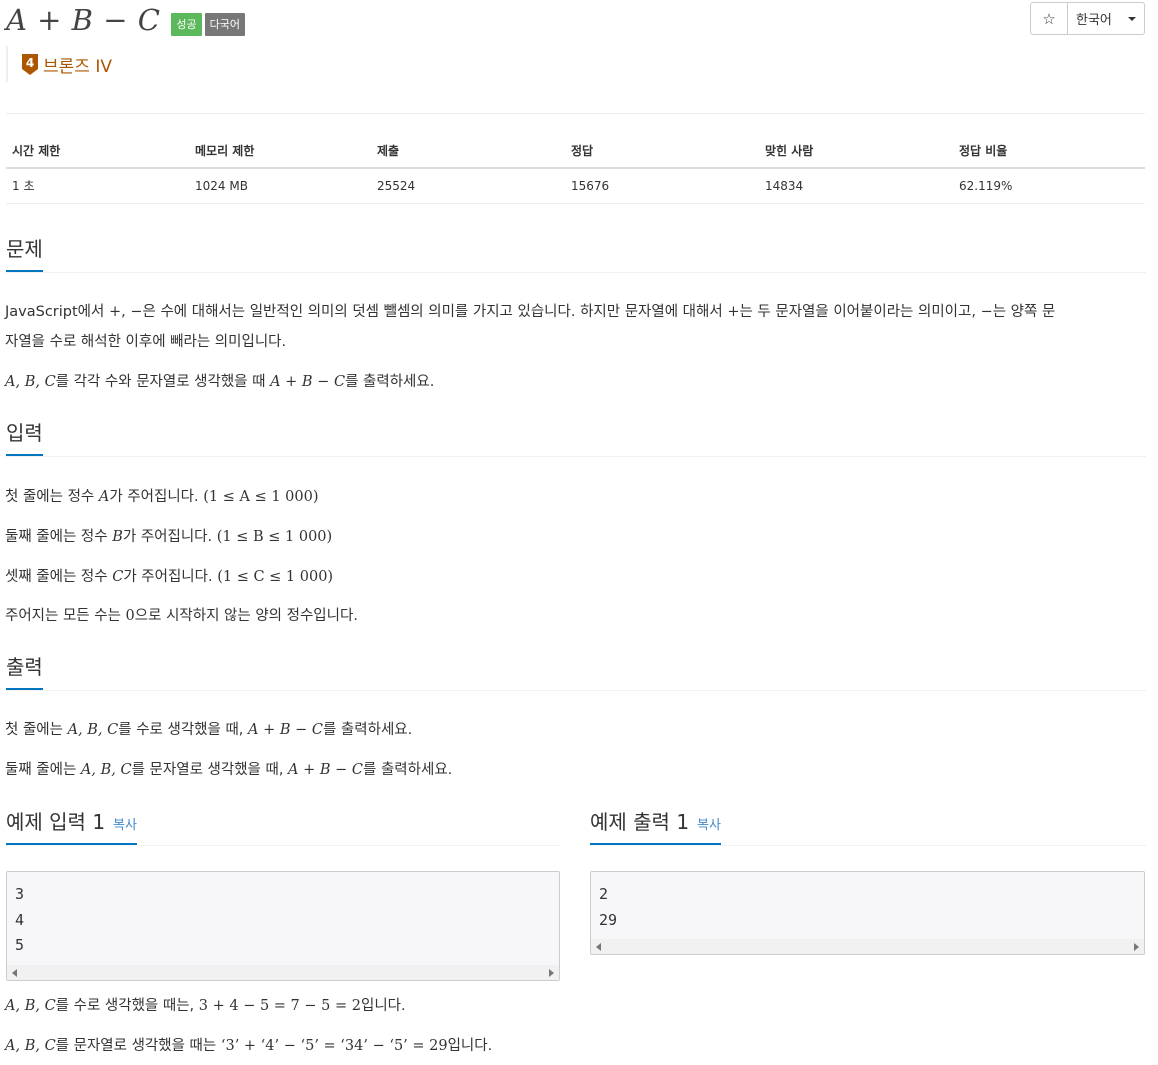 The height and width of the screenshot is (1065, 1158). Describe the element at coordinates (867, 913) in the screenshot. I see `sample-output-box: 2 29` at that location.